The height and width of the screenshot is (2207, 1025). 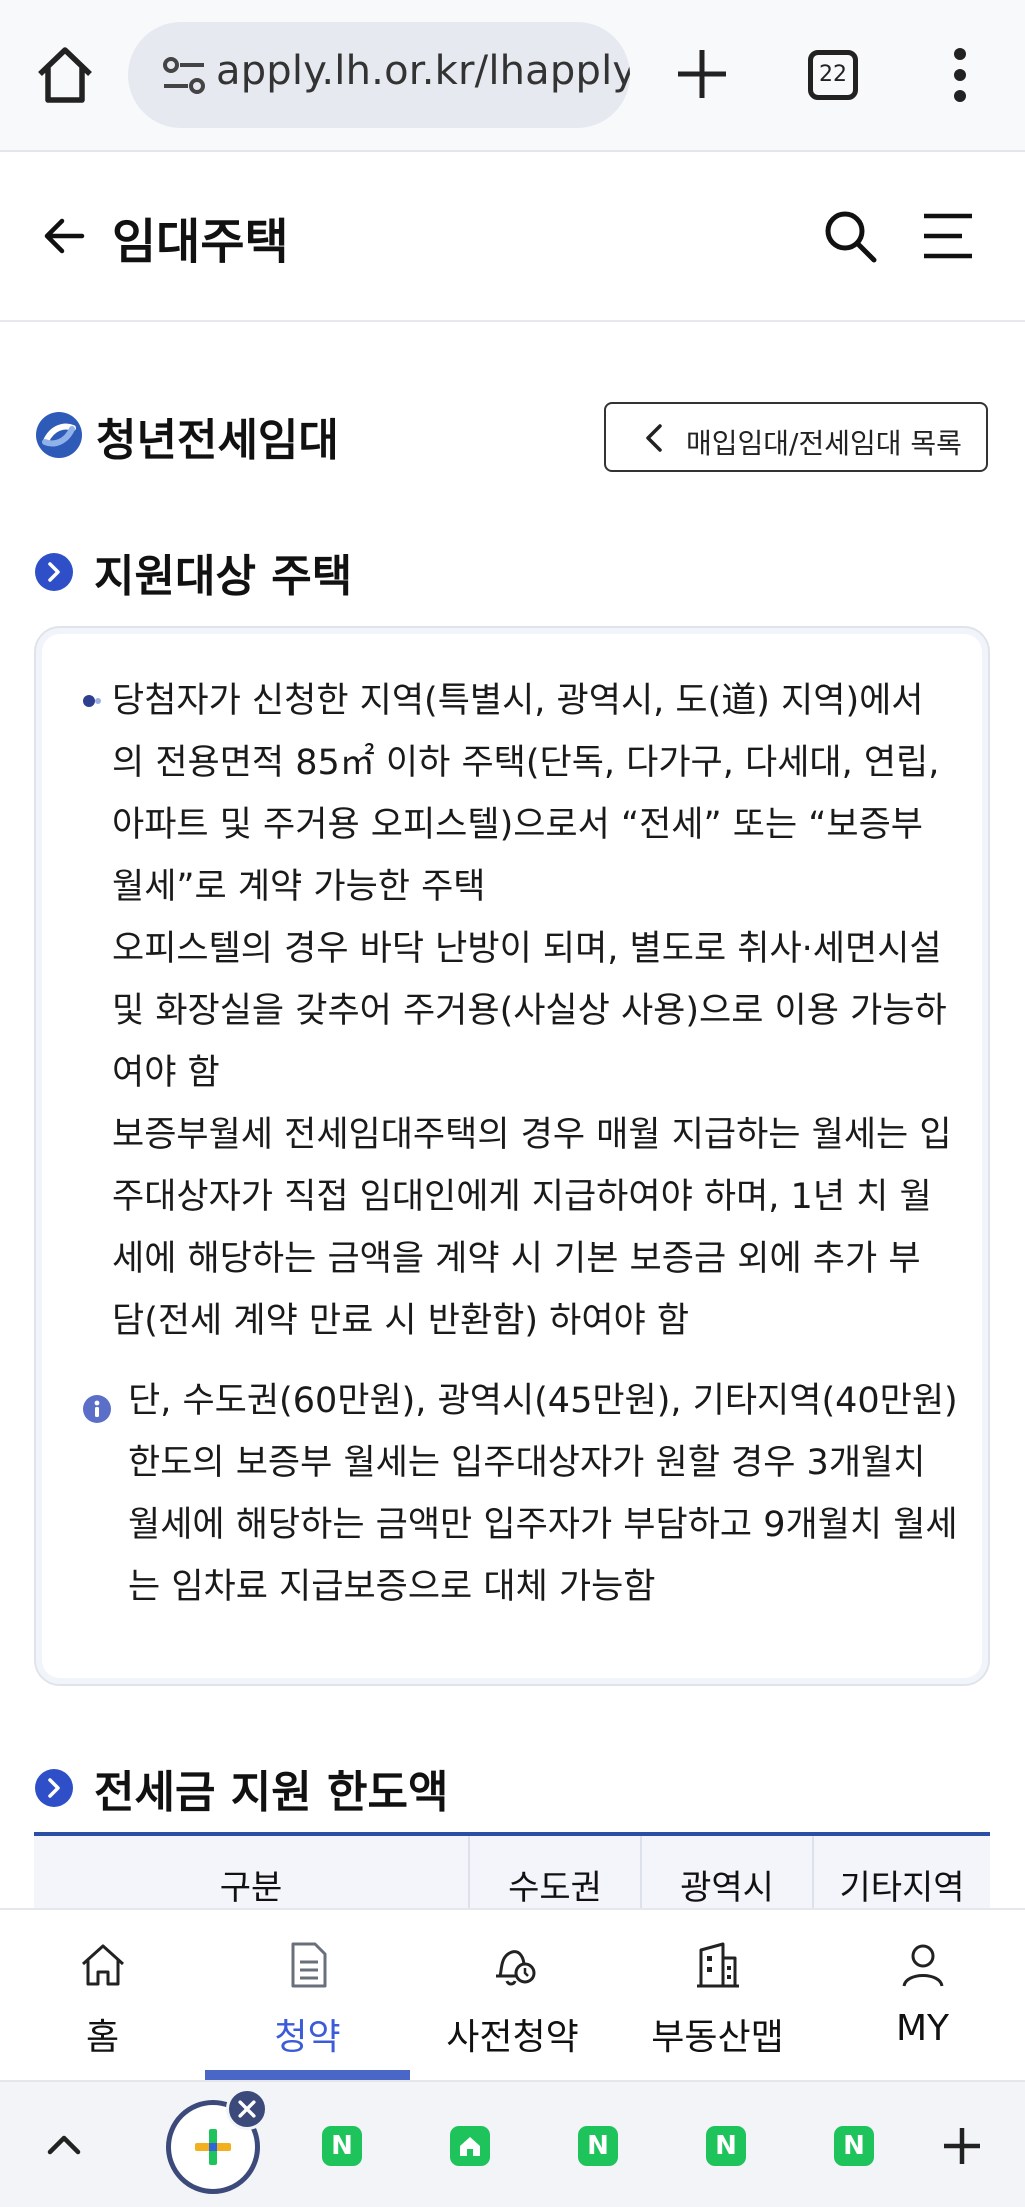 What do you see at coordinates (64, 236) in the screenshot?
I see `back-arrow-icon` at bounding box center [64, 236].